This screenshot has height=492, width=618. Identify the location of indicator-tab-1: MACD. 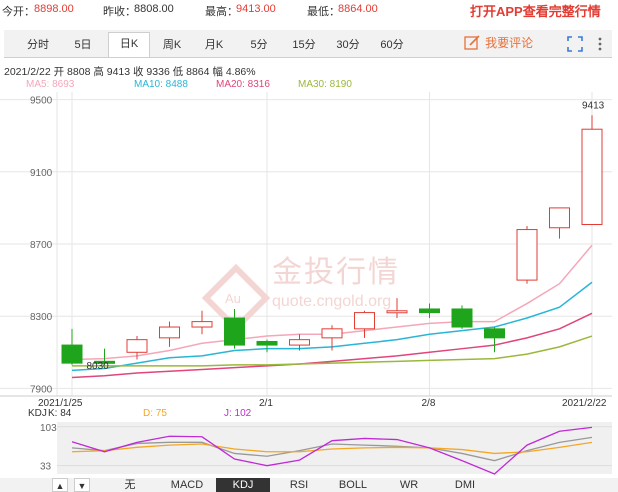
(187, 485).